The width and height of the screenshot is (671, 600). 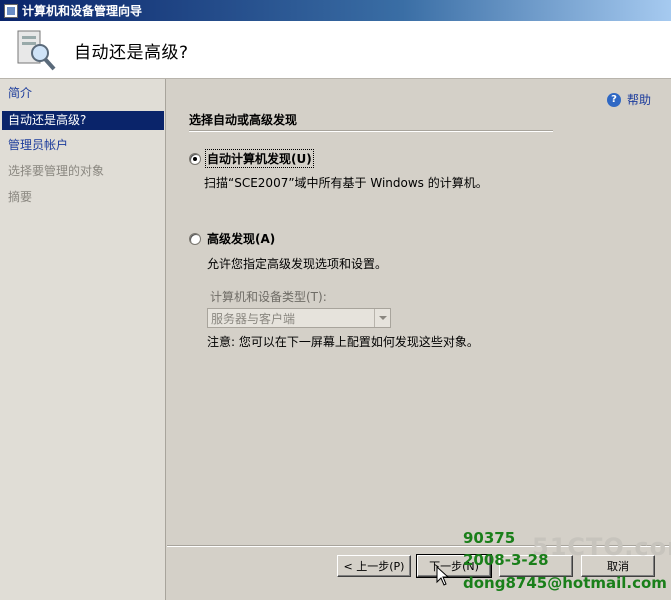 What do you see at coordinates (253, 318) in the screenshot?
I see `device-type-value: 服务器与客户端` at bounding box center [253, 318].